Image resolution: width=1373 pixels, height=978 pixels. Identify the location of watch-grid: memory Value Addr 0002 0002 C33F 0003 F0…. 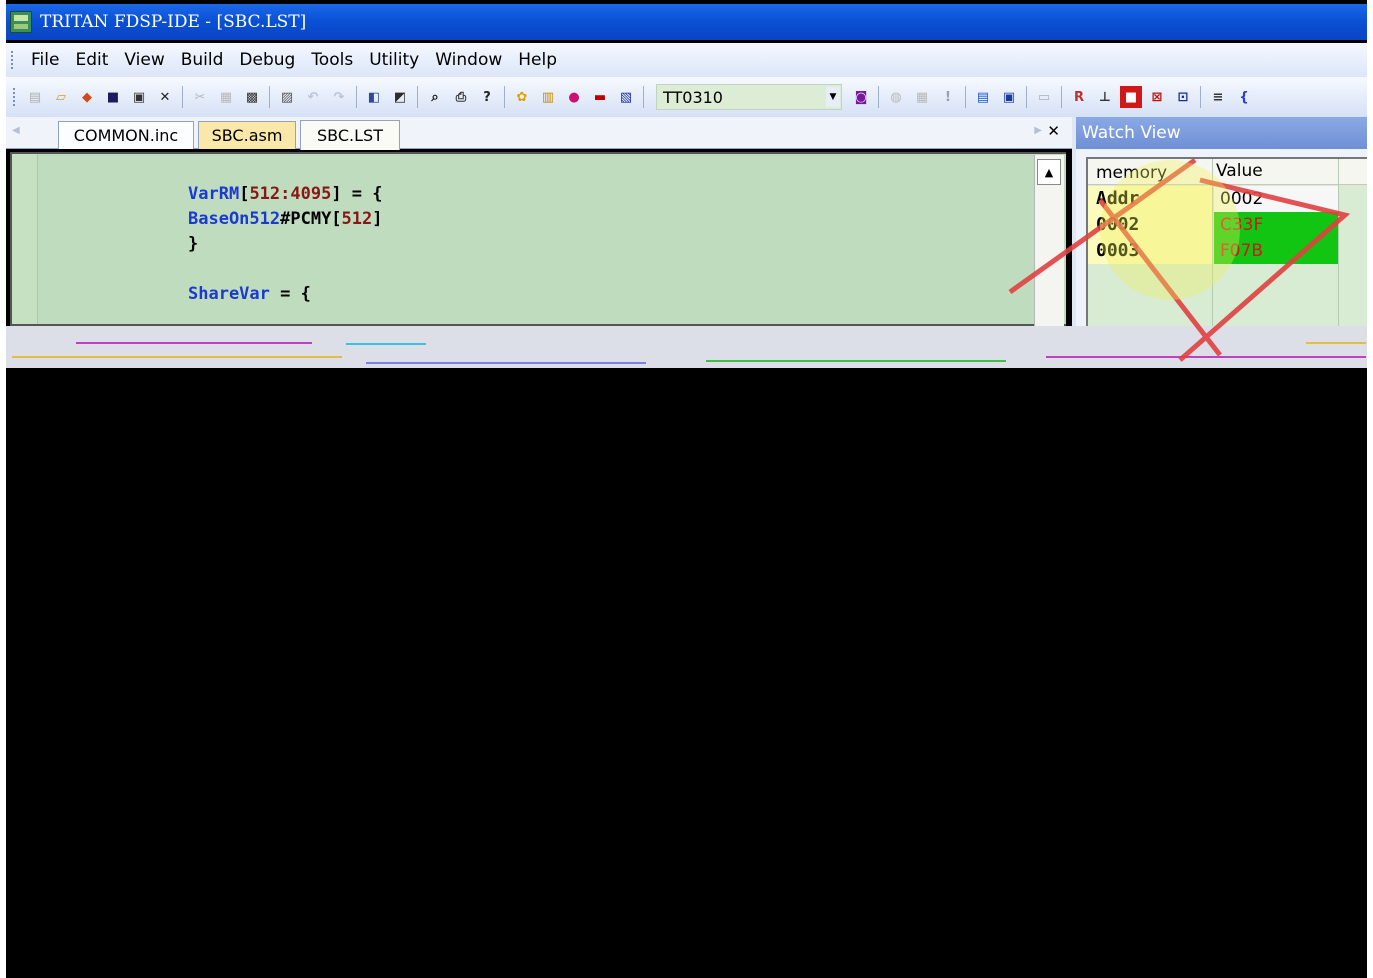
(1226, 242).